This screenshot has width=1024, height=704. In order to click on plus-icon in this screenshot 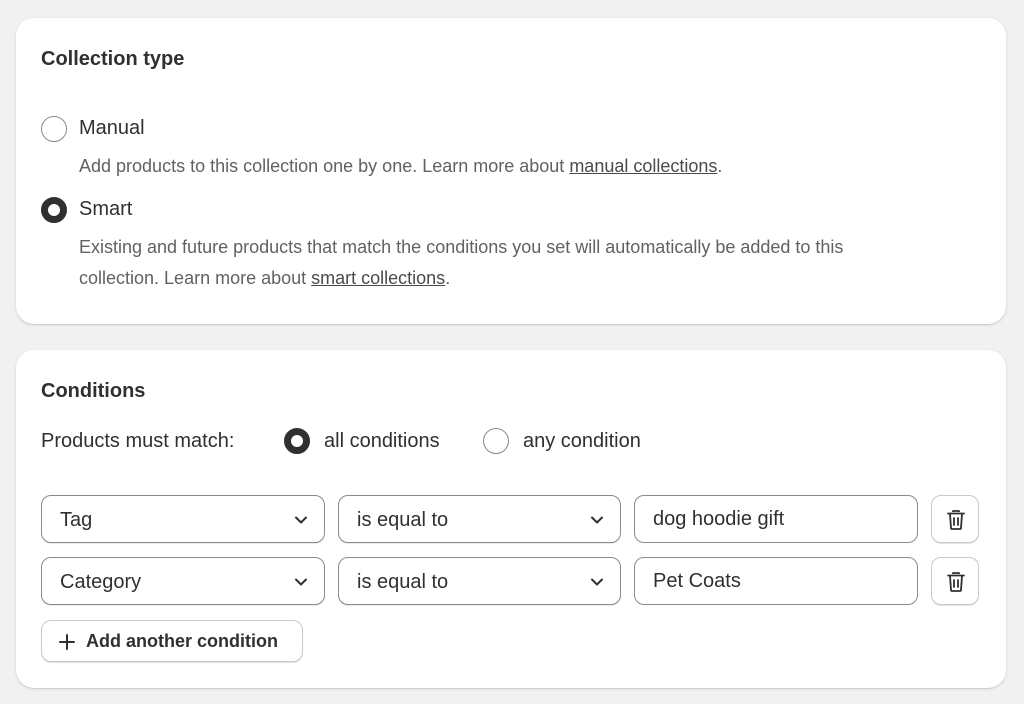, I will do `click(67, 642)`.